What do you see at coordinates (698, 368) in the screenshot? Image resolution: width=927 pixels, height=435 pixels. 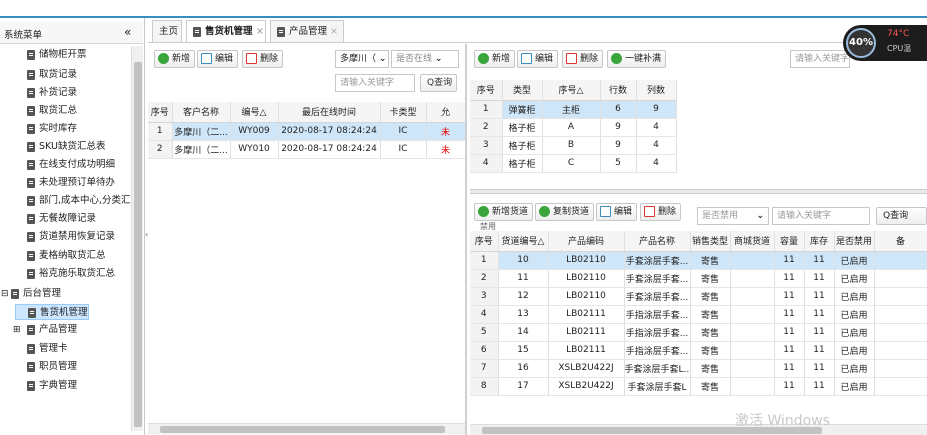 I see `table-row: 7 16 XSLB2U422J 手套涂层手套L... 寄售 11 11 已启用` at bounding box center [698, 368].